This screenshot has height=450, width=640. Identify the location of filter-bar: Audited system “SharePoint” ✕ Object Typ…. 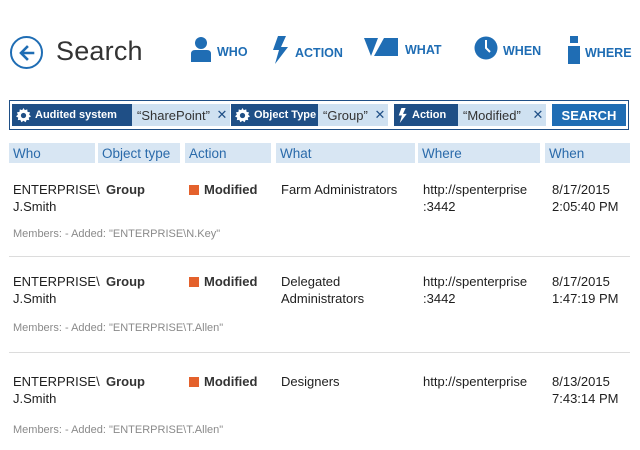
(319, 115).